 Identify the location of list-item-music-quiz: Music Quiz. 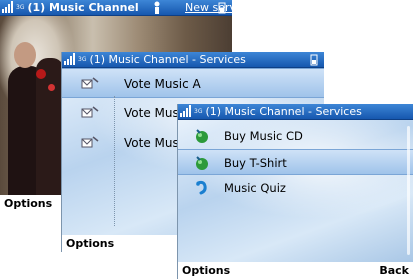
(295, 188).